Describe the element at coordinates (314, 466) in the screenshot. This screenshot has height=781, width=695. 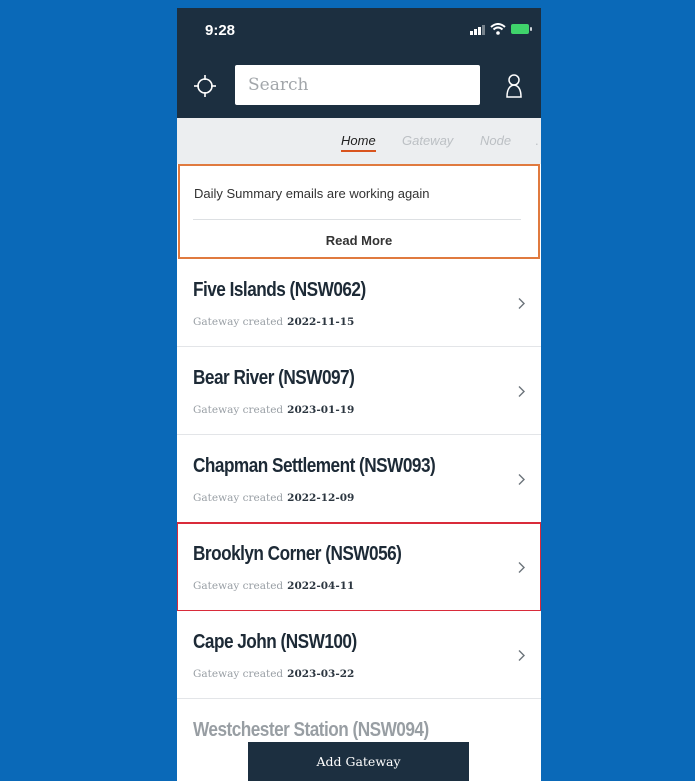
I see `gateway-name: Chapman Settlement (NSW093)` at that location.